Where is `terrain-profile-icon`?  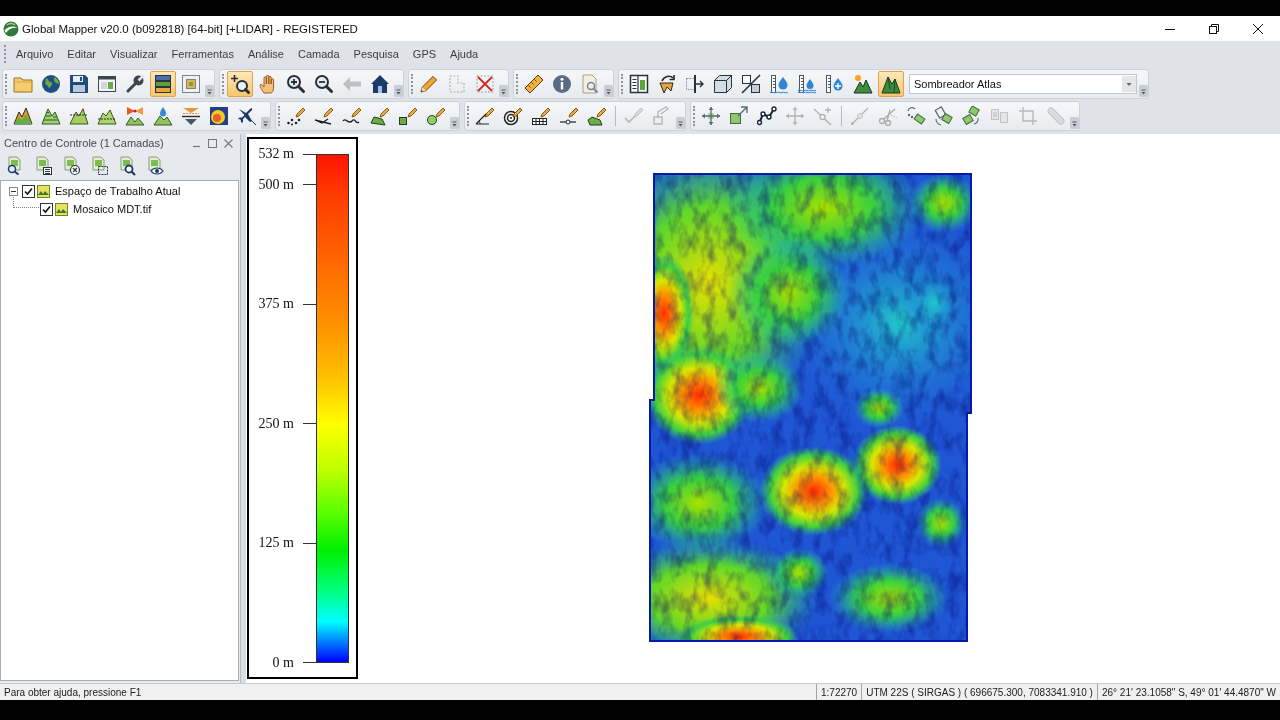
terrain-profile-icon is located at coordinates (23, 116).